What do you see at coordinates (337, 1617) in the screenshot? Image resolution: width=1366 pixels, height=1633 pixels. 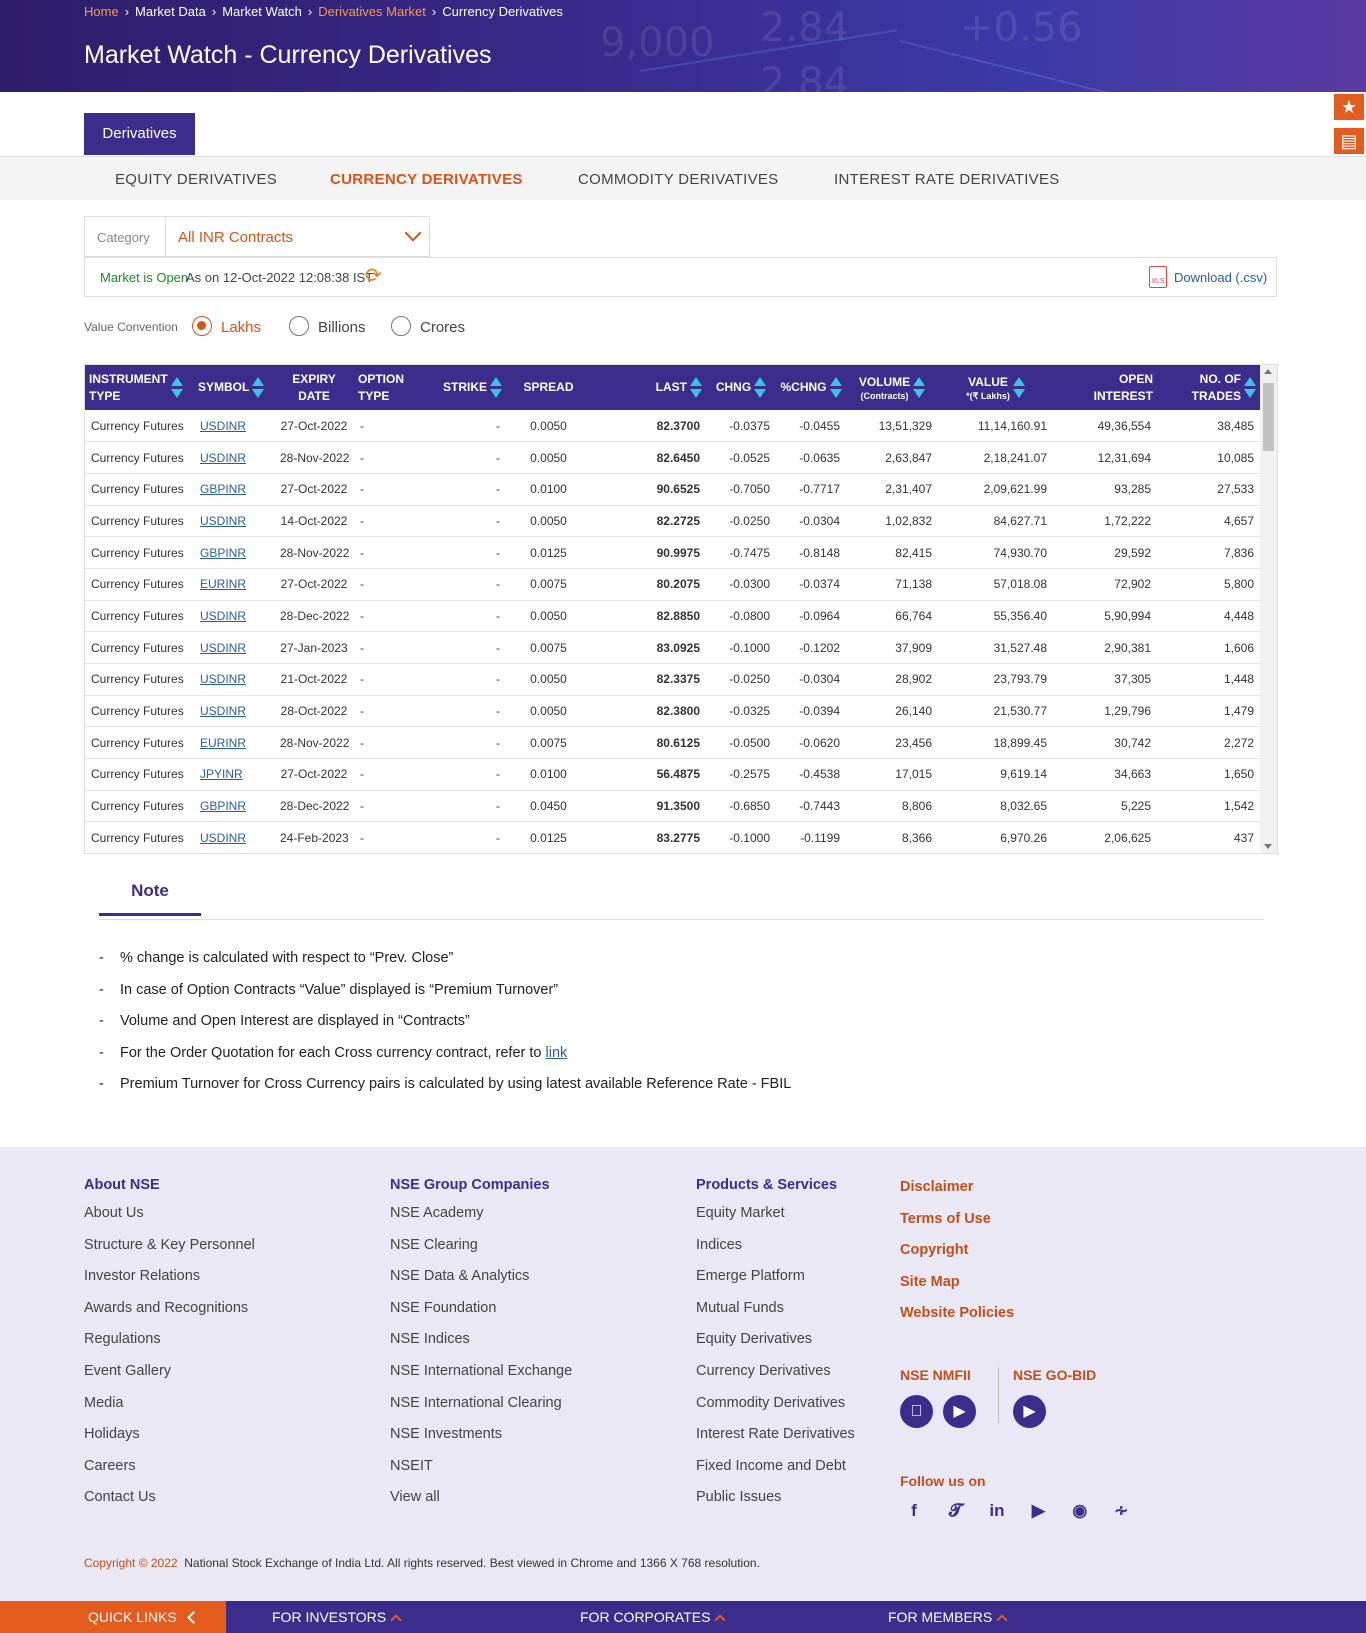 I see `for-investors-button: FOR INVESTORS` at bounding box center [337, 1617].